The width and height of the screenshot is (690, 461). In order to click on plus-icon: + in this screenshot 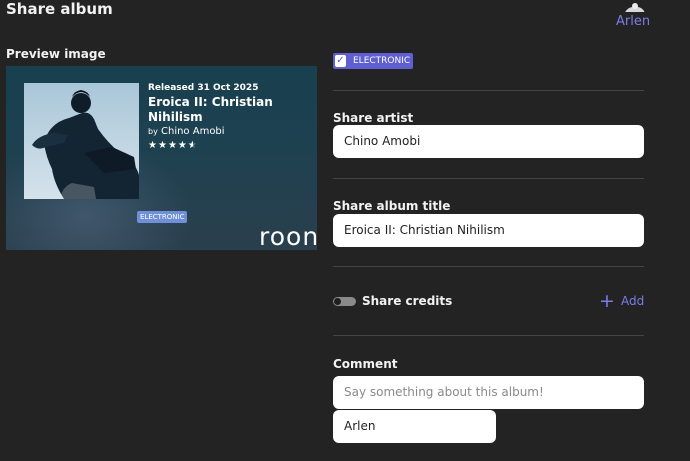, I will do `click(607, 301)`.